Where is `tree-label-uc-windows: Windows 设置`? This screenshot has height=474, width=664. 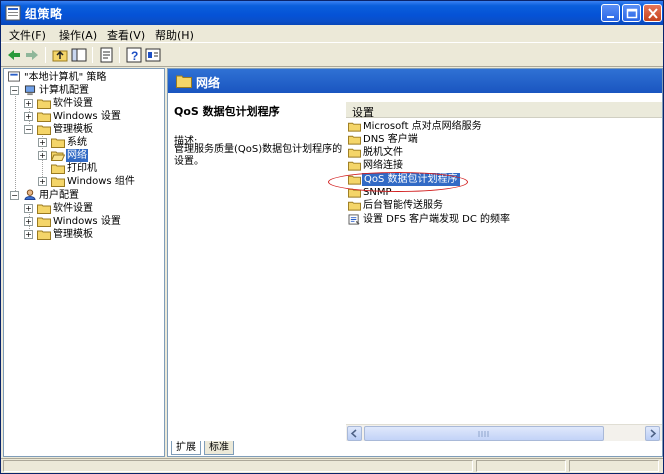 tree-label-uc-windows: Windows 设置 is located at coordinates (87, 221).